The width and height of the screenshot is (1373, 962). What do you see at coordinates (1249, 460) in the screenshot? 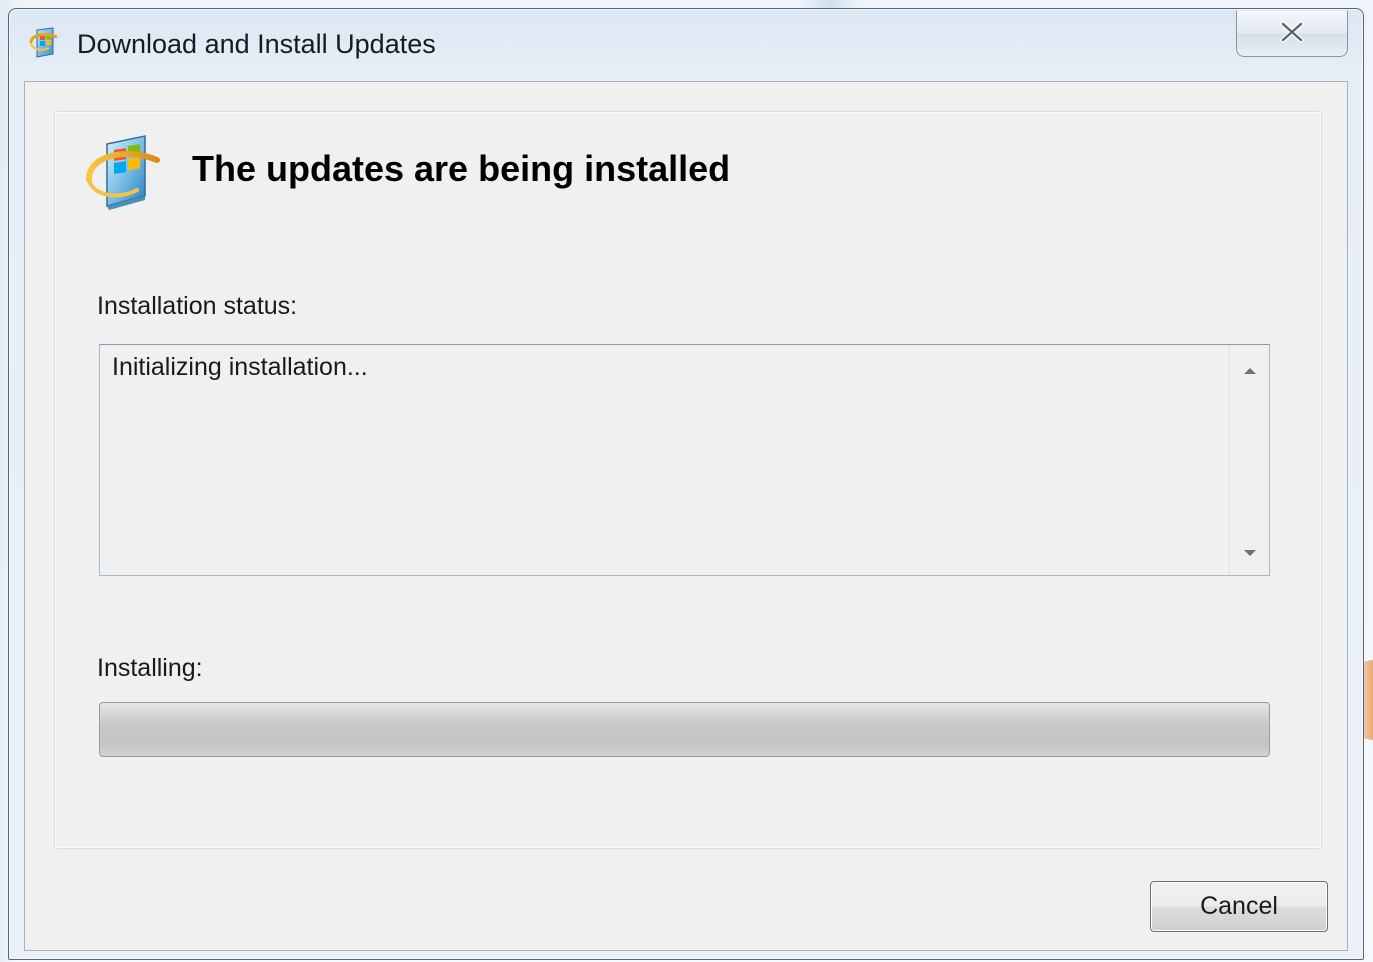
I see `vertical-scrollbar` at bounding box center [1249, 460].